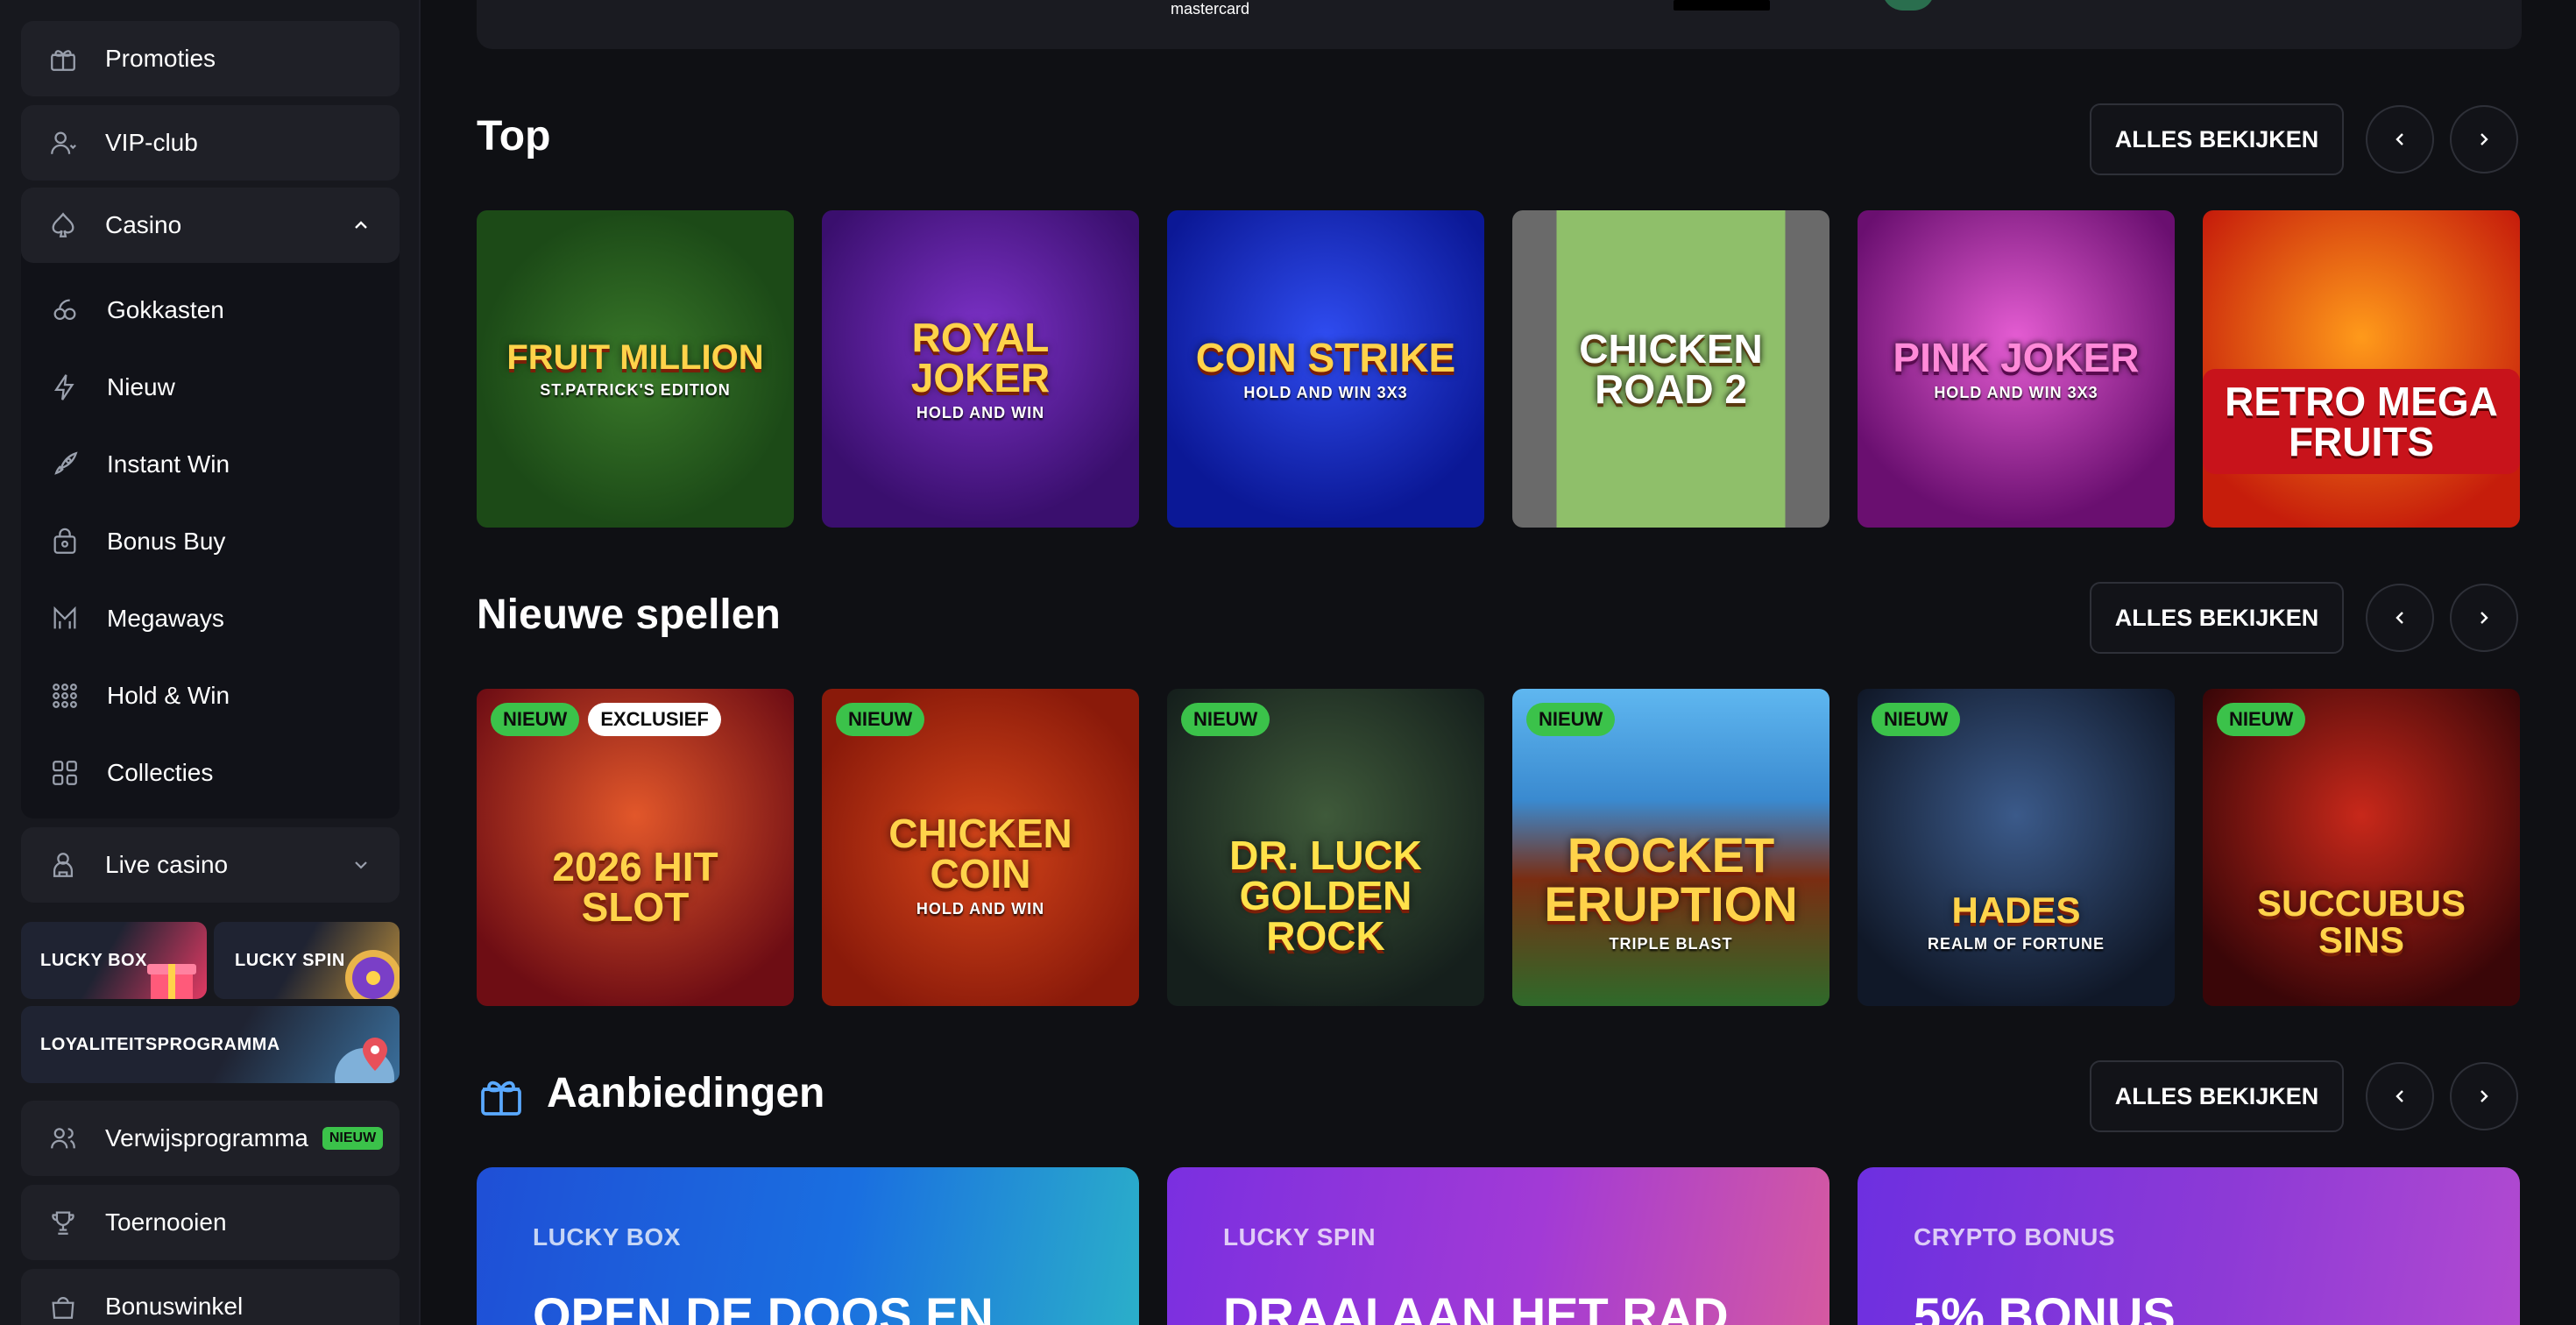 The image size is (2576, 1325). I want to click on sidebar-item-casino: Casino, so click(210, 225).